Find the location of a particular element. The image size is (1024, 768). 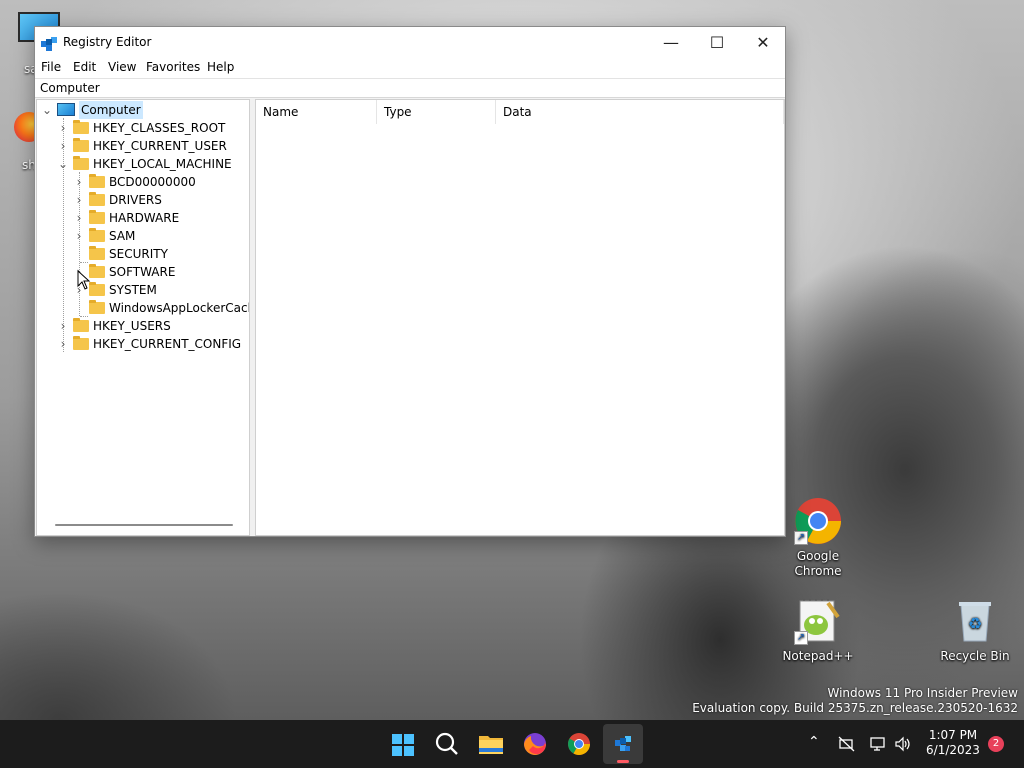

desktop-icon-chrome: ↗ Google Chrome is located at coordinates (818, 538).